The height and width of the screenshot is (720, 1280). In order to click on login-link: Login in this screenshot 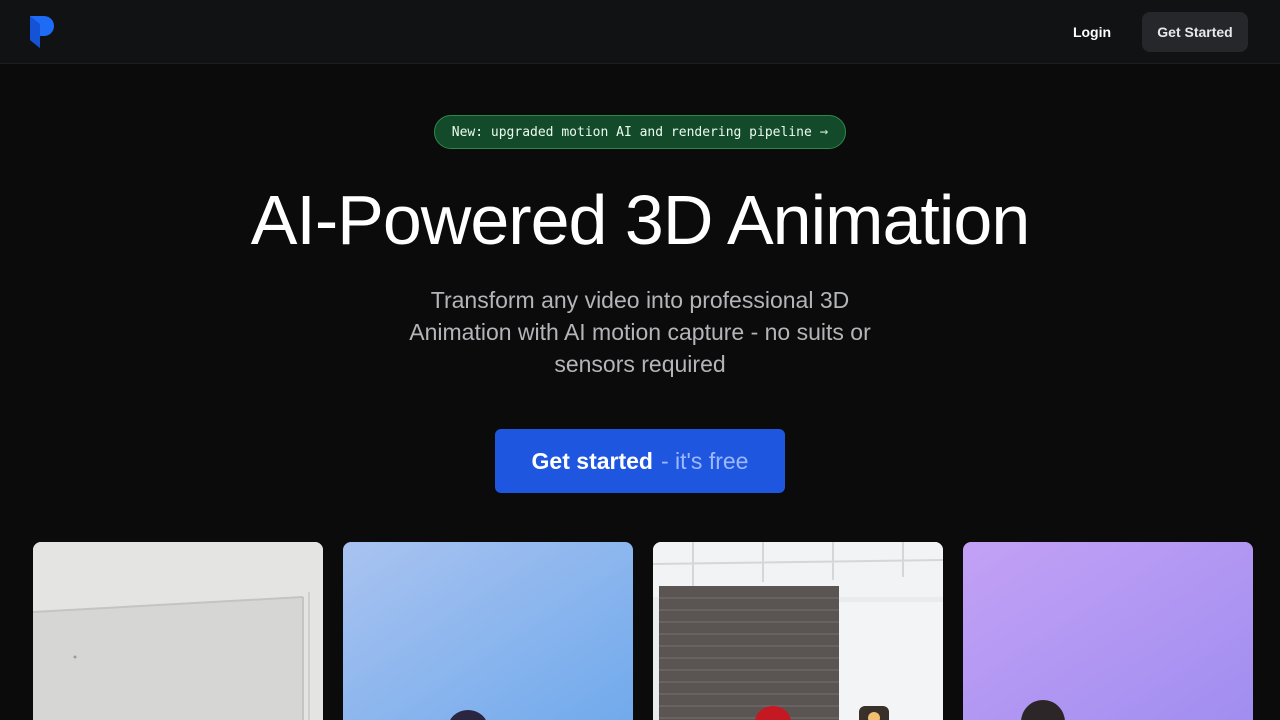, I will do `click(1092, 32)`.